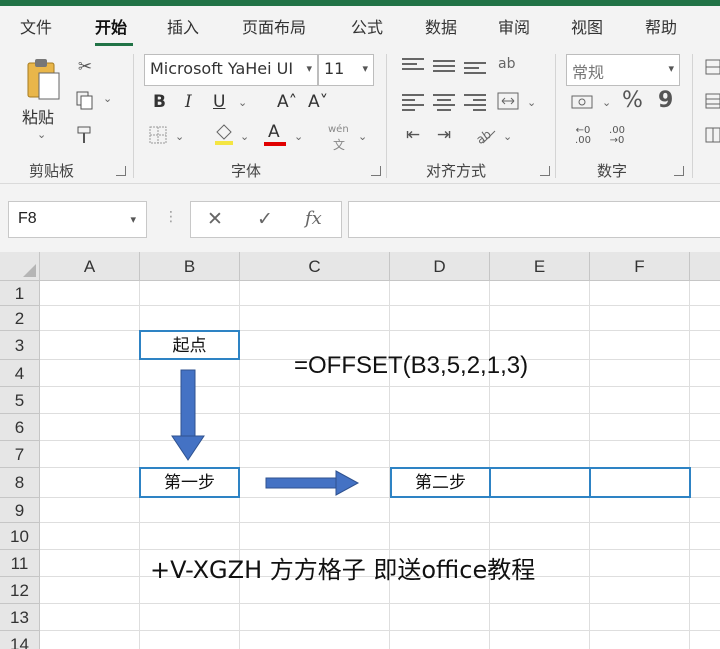 The width and height of the screenshot is (720, 649). What do you see at coordinates (90, 266) in the screenshot?
I see `column-header-a: A` at bounding box center [90, 266].